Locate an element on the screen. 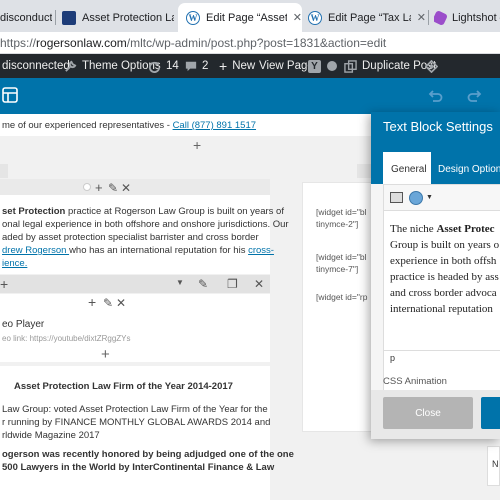 This screenshot has height=500, width=500. notification-badge is located at coordinates (332, 66).